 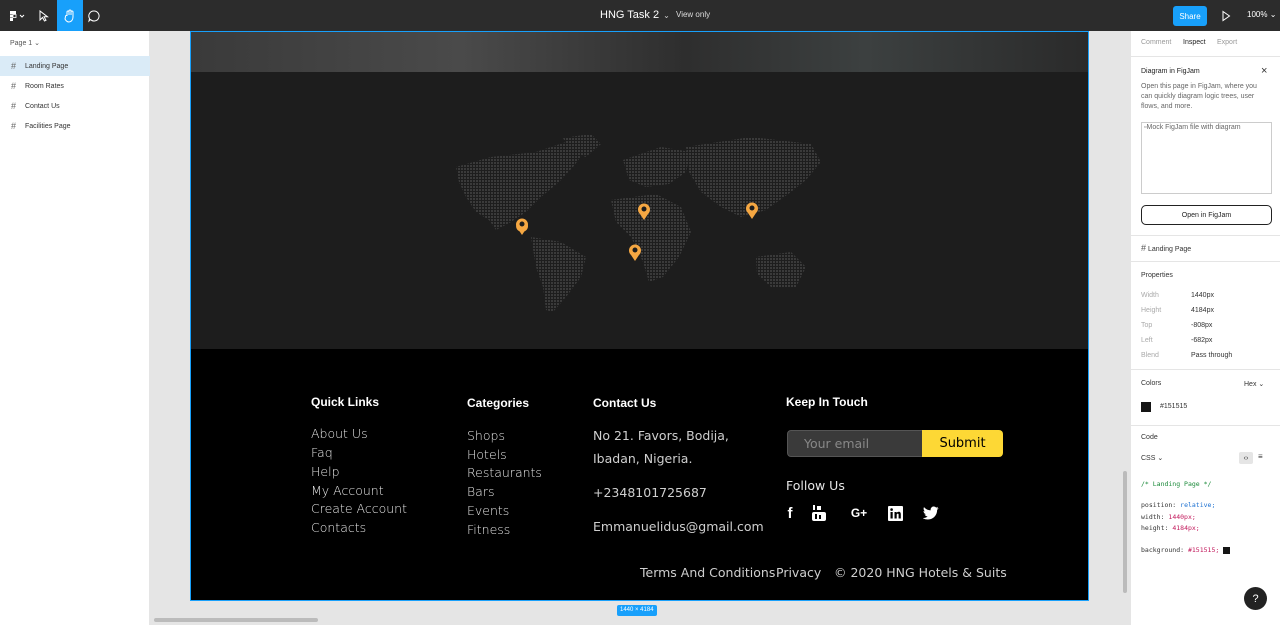 What do you see at coordinates (481, 491) in the screenshot?
I see `category-link-bars: Bars` at bounding box center [481, 491].